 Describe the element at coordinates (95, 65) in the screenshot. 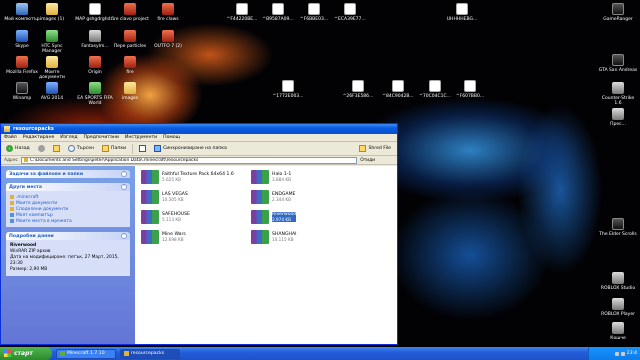

I see `desktop-icon-origin: Origin` at that location.